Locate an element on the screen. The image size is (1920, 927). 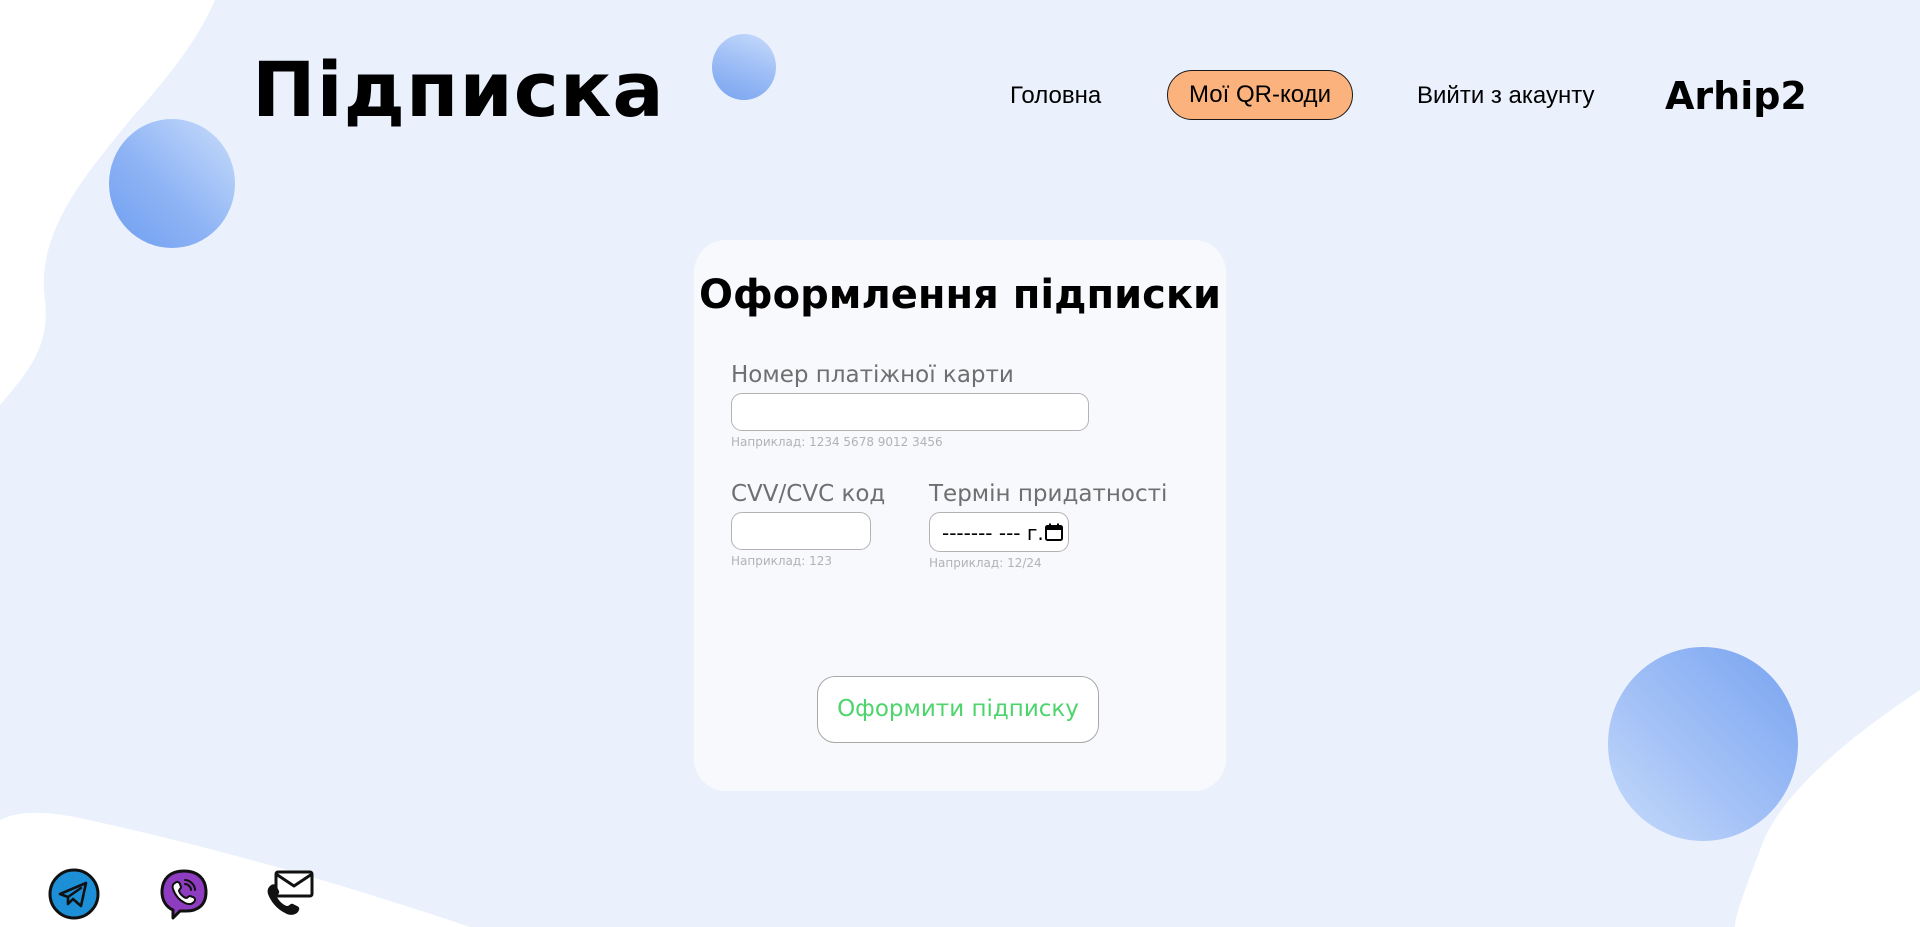
telegram-icon is located at coordinates (74, 894).